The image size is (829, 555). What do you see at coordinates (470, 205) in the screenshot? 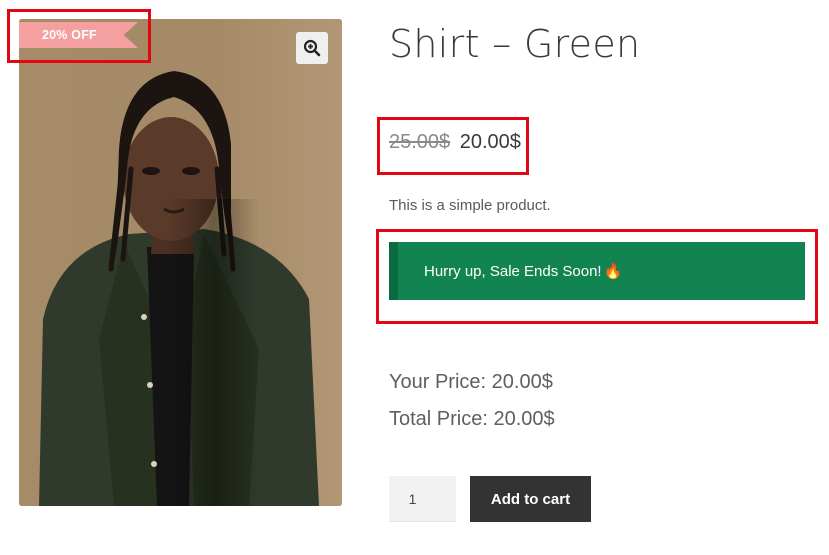
I see `short-description: This is a simple product.` at bounding box center [470, 205].